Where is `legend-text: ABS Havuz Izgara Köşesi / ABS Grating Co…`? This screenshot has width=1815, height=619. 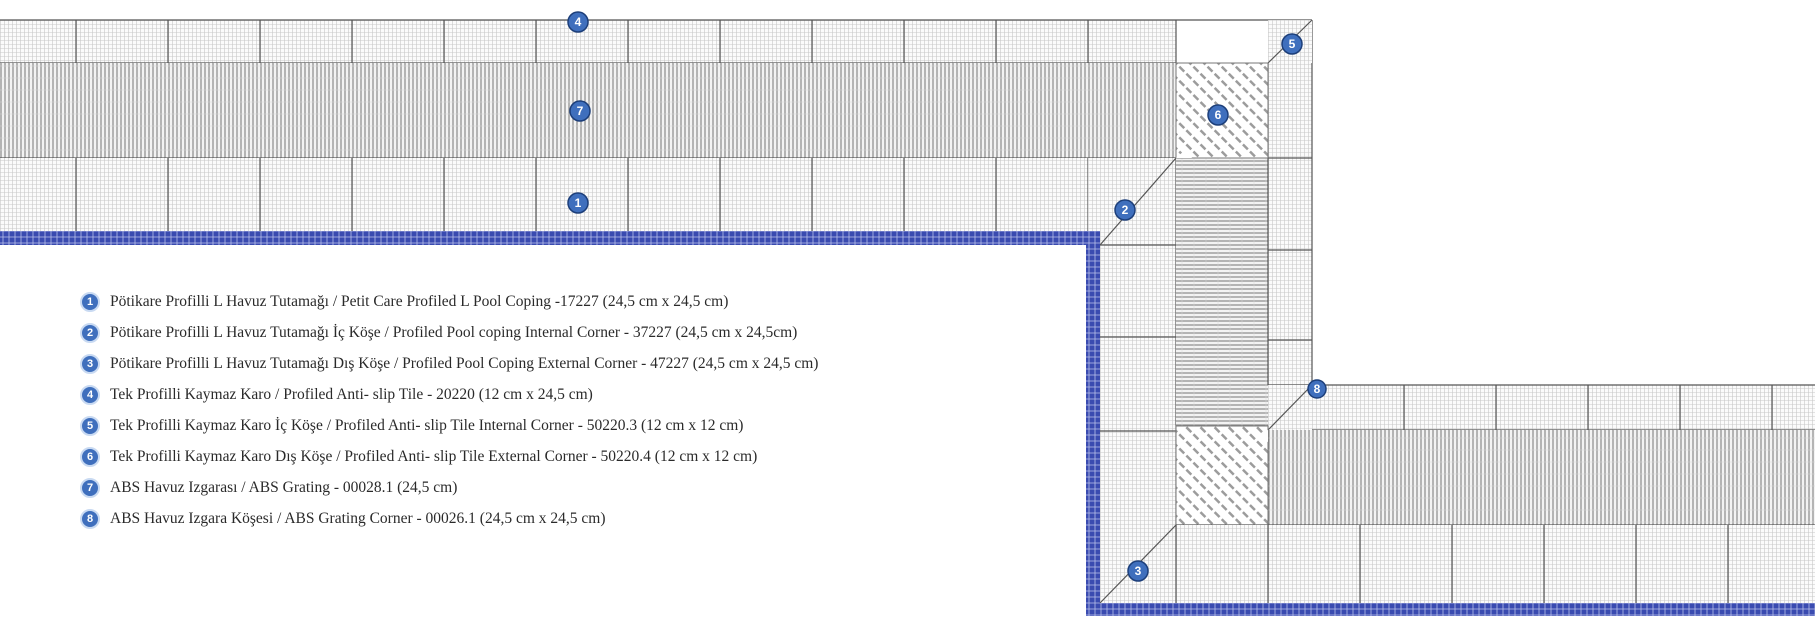
legend-text: ABS Havuz Izgara Köşesi / ABS Grating Co… is located at coordinates (358, 518).